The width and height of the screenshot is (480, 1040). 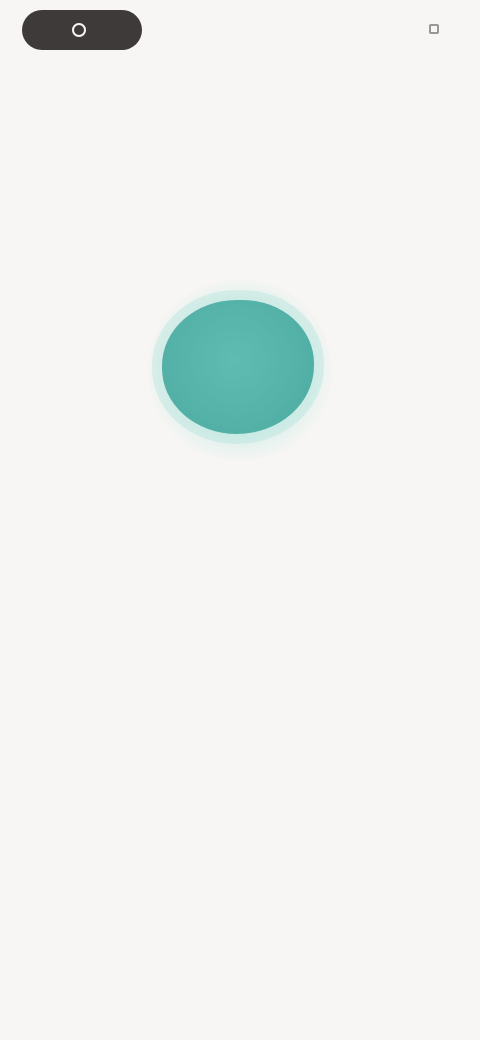 What do you see at coordinates (79, 30) in the screenshot?
I see `circle-icon` at bounding box center [79, 30].